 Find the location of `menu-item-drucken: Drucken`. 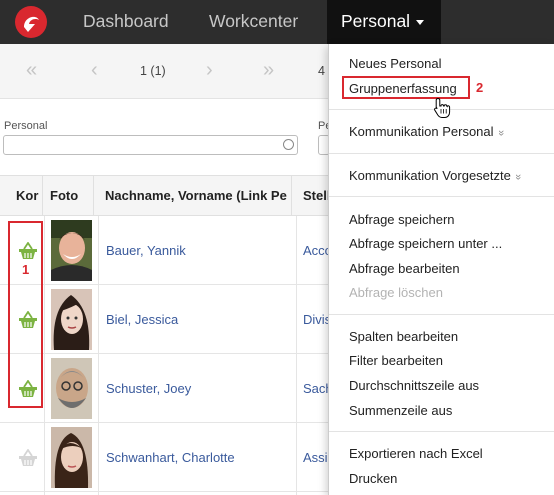

menu-item-drucken: Drucken is located at coordinates (373, 478).